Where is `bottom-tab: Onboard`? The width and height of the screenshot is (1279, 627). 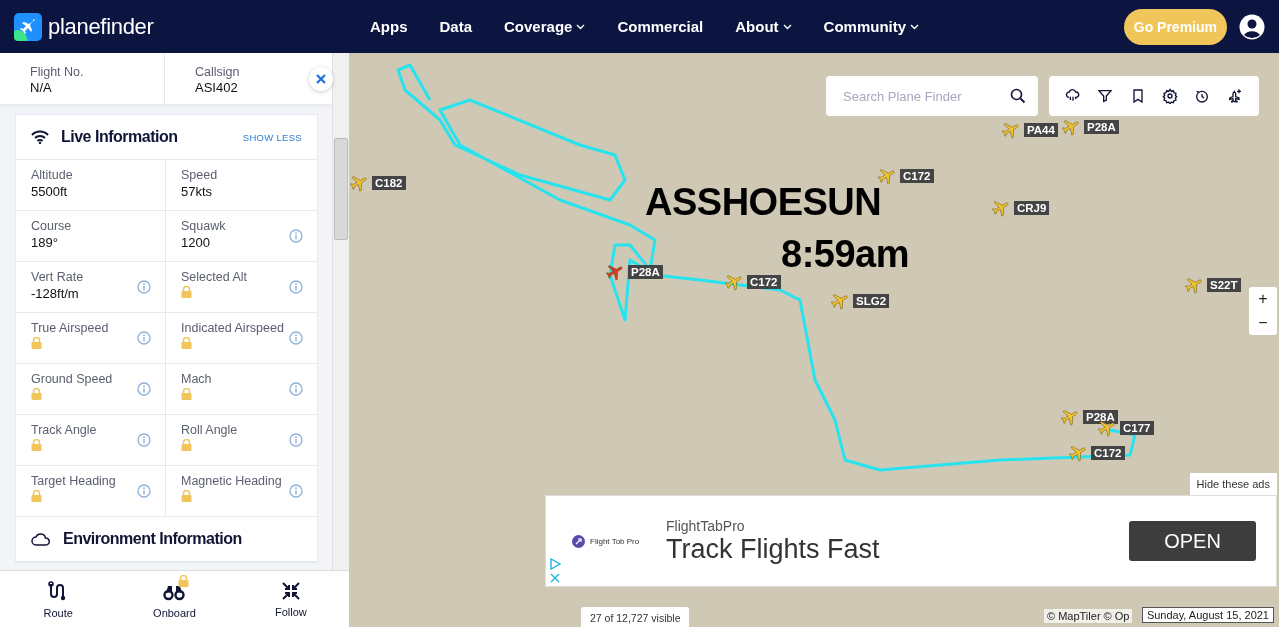 bottom-tab: Onboard is located at coordinates (174, 599).